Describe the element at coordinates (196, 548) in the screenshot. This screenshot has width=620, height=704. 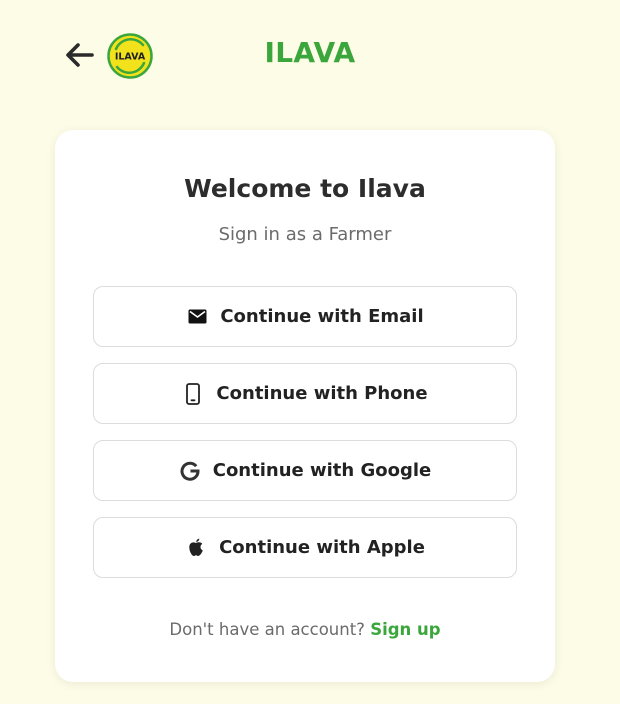
I see `apple-icon` at that location.